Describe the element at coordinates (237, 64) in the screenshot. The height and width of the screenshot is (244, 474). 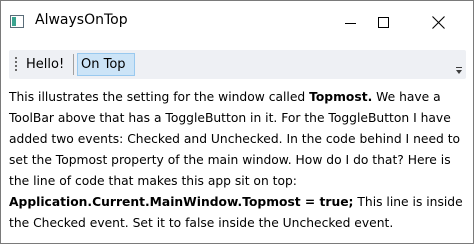
I see `toolbar: Hello! On Top` at that location.